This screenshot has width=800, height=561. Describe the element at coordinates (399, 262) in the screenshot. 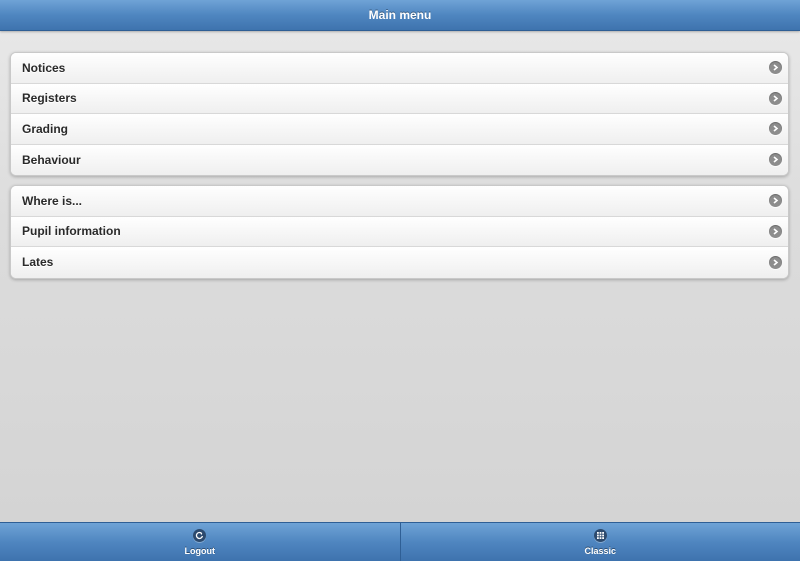

I see `menu-item-lates: Lates` at that location.